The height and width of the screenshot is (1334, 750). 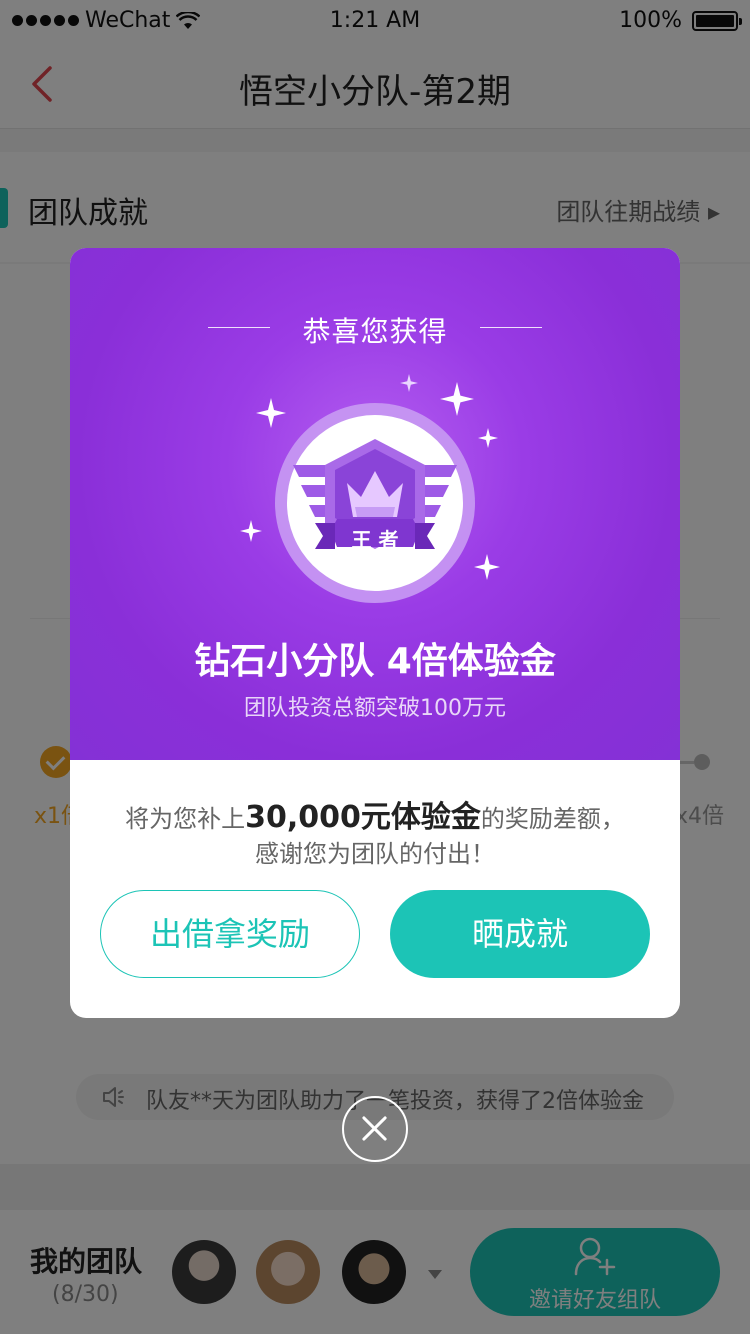 What do you see at coordinates (375, 854) in the screenshot?
I see `reward-thanks: 感谢您为团队的付出！` at bounding box center [375, 854].